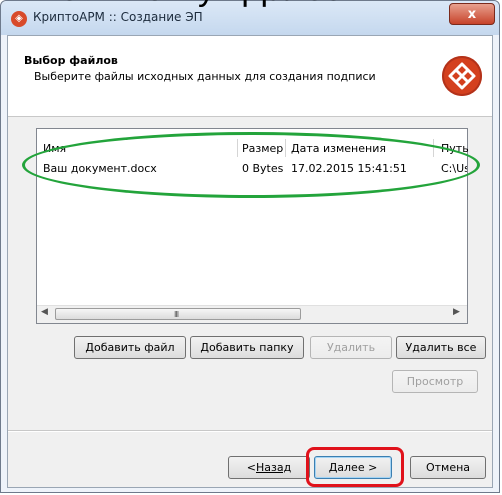 This screenshot has height=495, width=502. Describe the element at coordinates (118, 17) in the screenshot. I see `window-title: КриптоАРМ :: Создание ЭП` at that location.